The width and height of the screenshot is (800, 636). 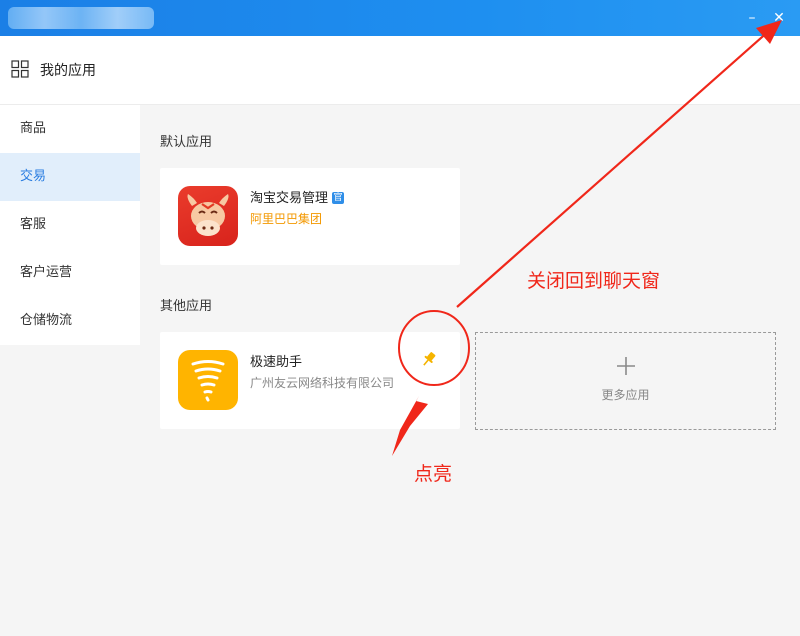 I want to click on grid-icon, so click(x=20, y=69).